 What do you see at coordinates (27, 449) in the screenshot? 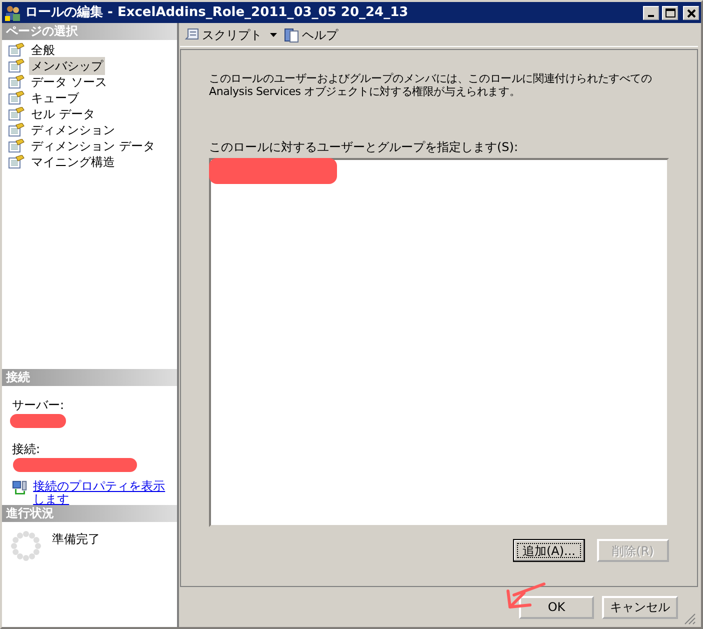
I see `connection-label: 接続:` at bounding box center [27, 449].